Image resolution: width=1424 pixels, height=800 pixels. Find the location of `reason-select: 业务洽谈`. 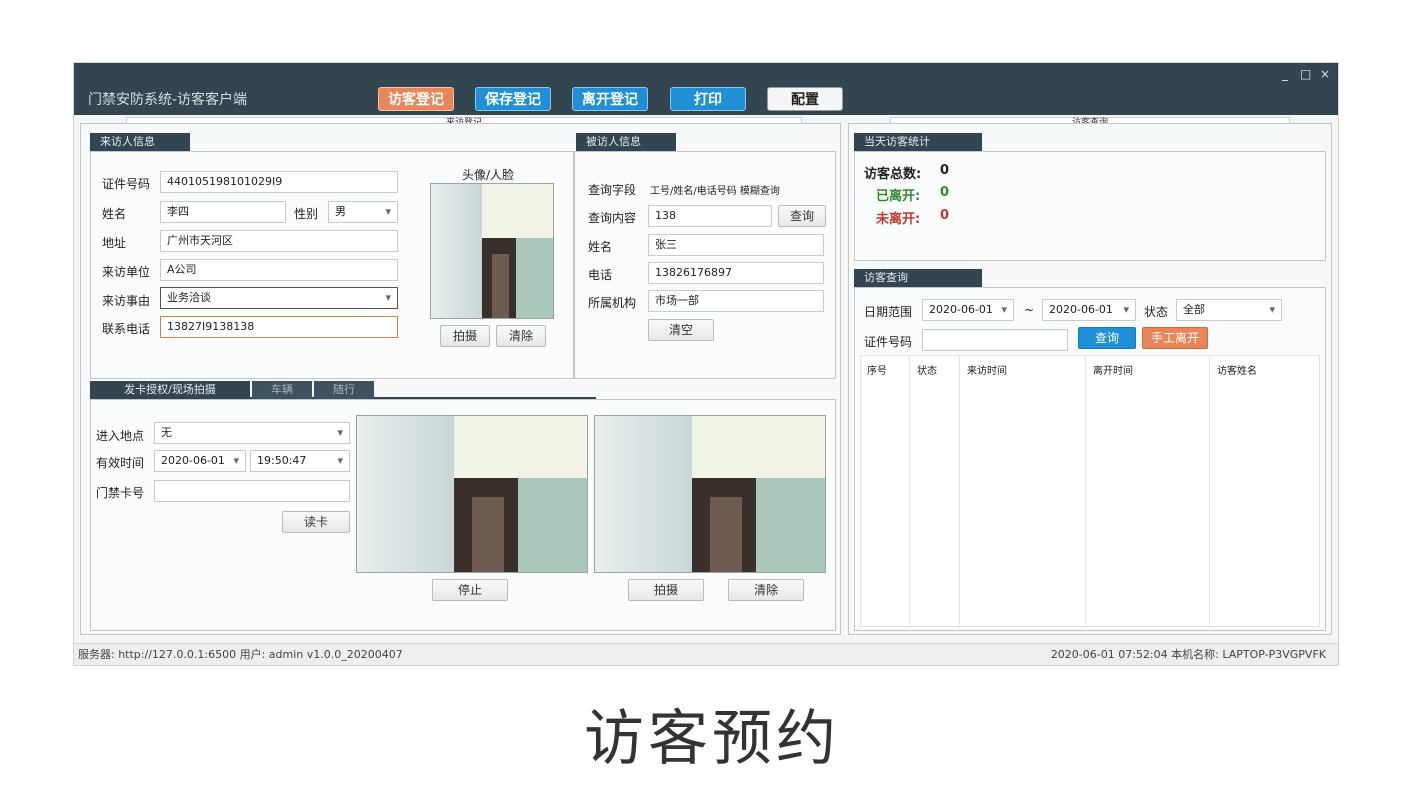

reason-select: 业务洽谈 is located at coordinates (279, 298).